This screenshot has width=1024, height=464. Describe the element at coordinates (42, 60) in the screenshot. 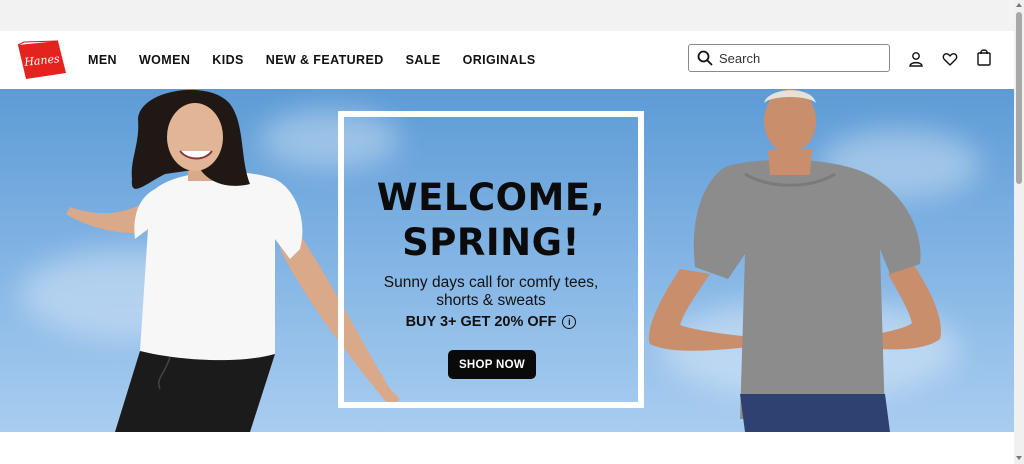

I see `hanes-logo: Hanes` at that location.